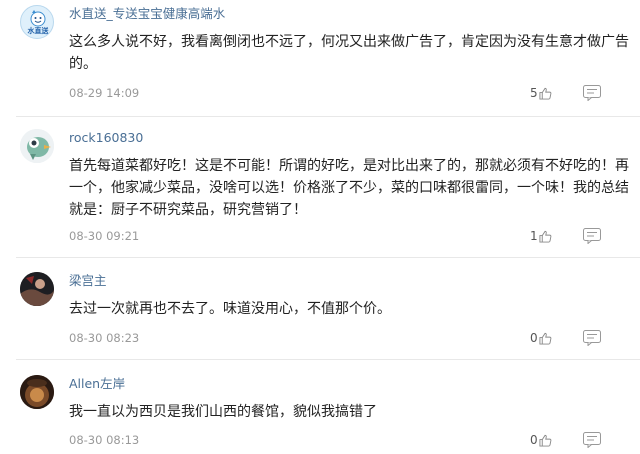 The image size is (640, 454). What do you see at coordinates (349, 440) in the screenshot?
I see `comment-meta: 08-30 08:13 0` at bounding box center [349, 440].